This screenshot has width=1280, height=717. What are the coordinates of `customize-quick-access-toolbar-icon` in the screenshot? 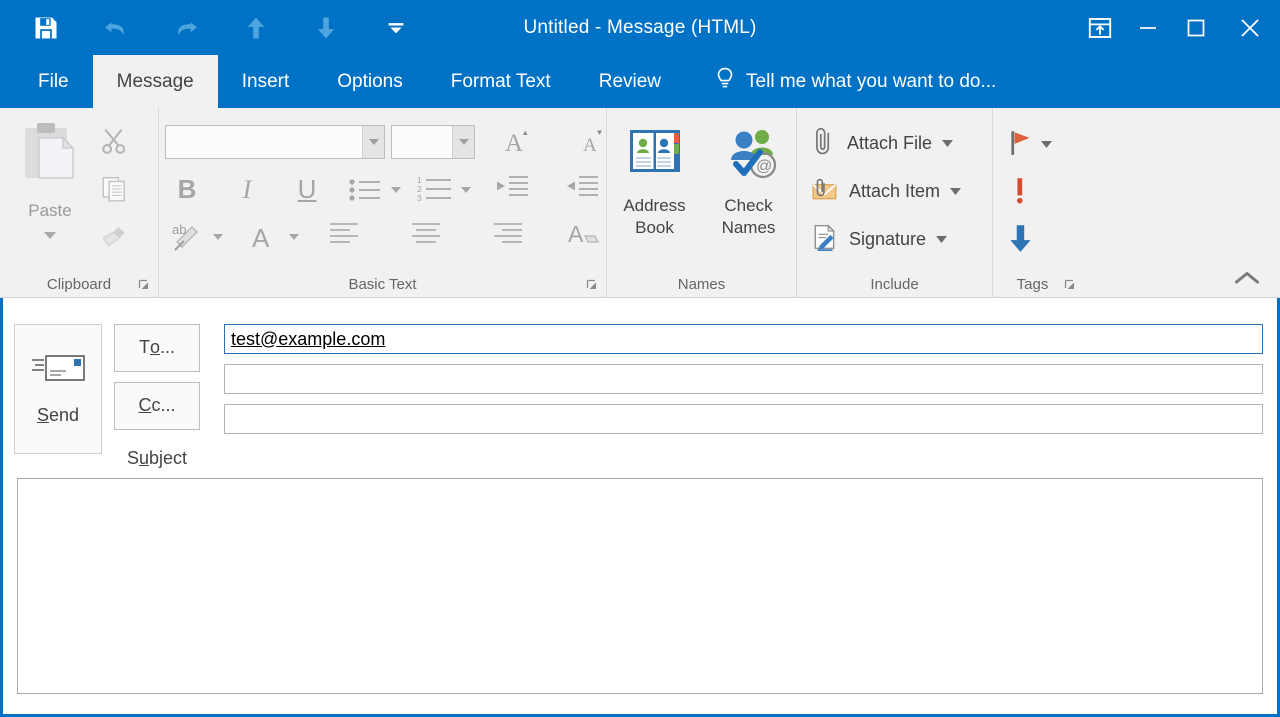 It's located at (396, 28).